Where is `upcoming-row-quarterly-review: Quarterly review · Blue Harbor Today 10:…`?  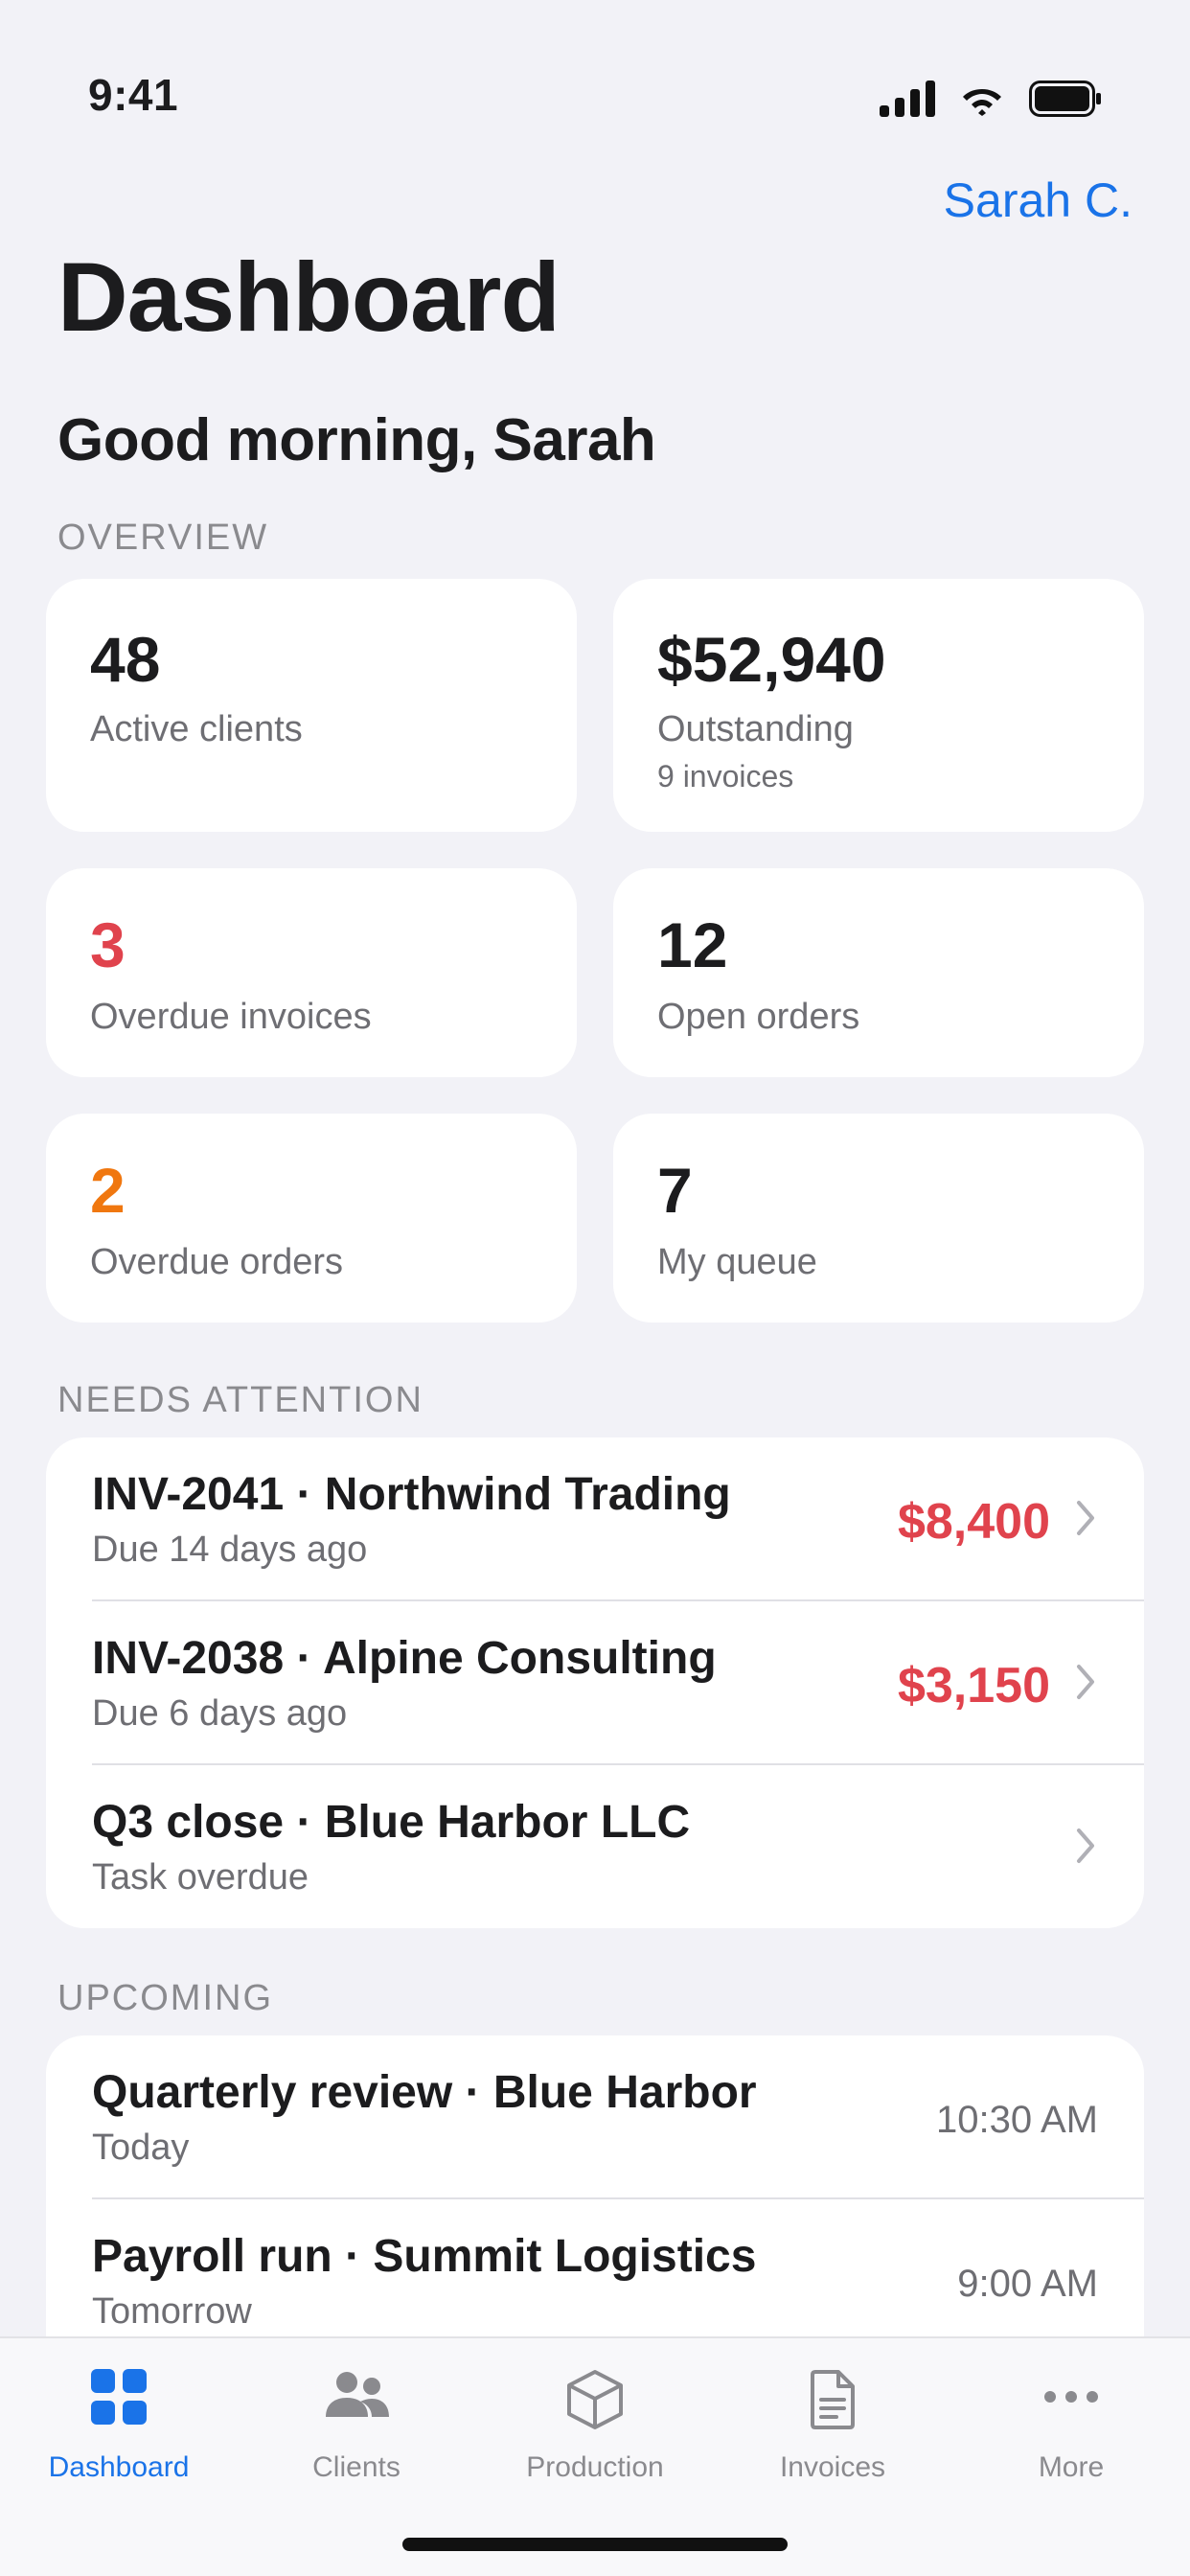
upcoming-row-quarterly-review: Quarterly review · Blue Harbor Today 10:… is located at coordinates (595, 2117).